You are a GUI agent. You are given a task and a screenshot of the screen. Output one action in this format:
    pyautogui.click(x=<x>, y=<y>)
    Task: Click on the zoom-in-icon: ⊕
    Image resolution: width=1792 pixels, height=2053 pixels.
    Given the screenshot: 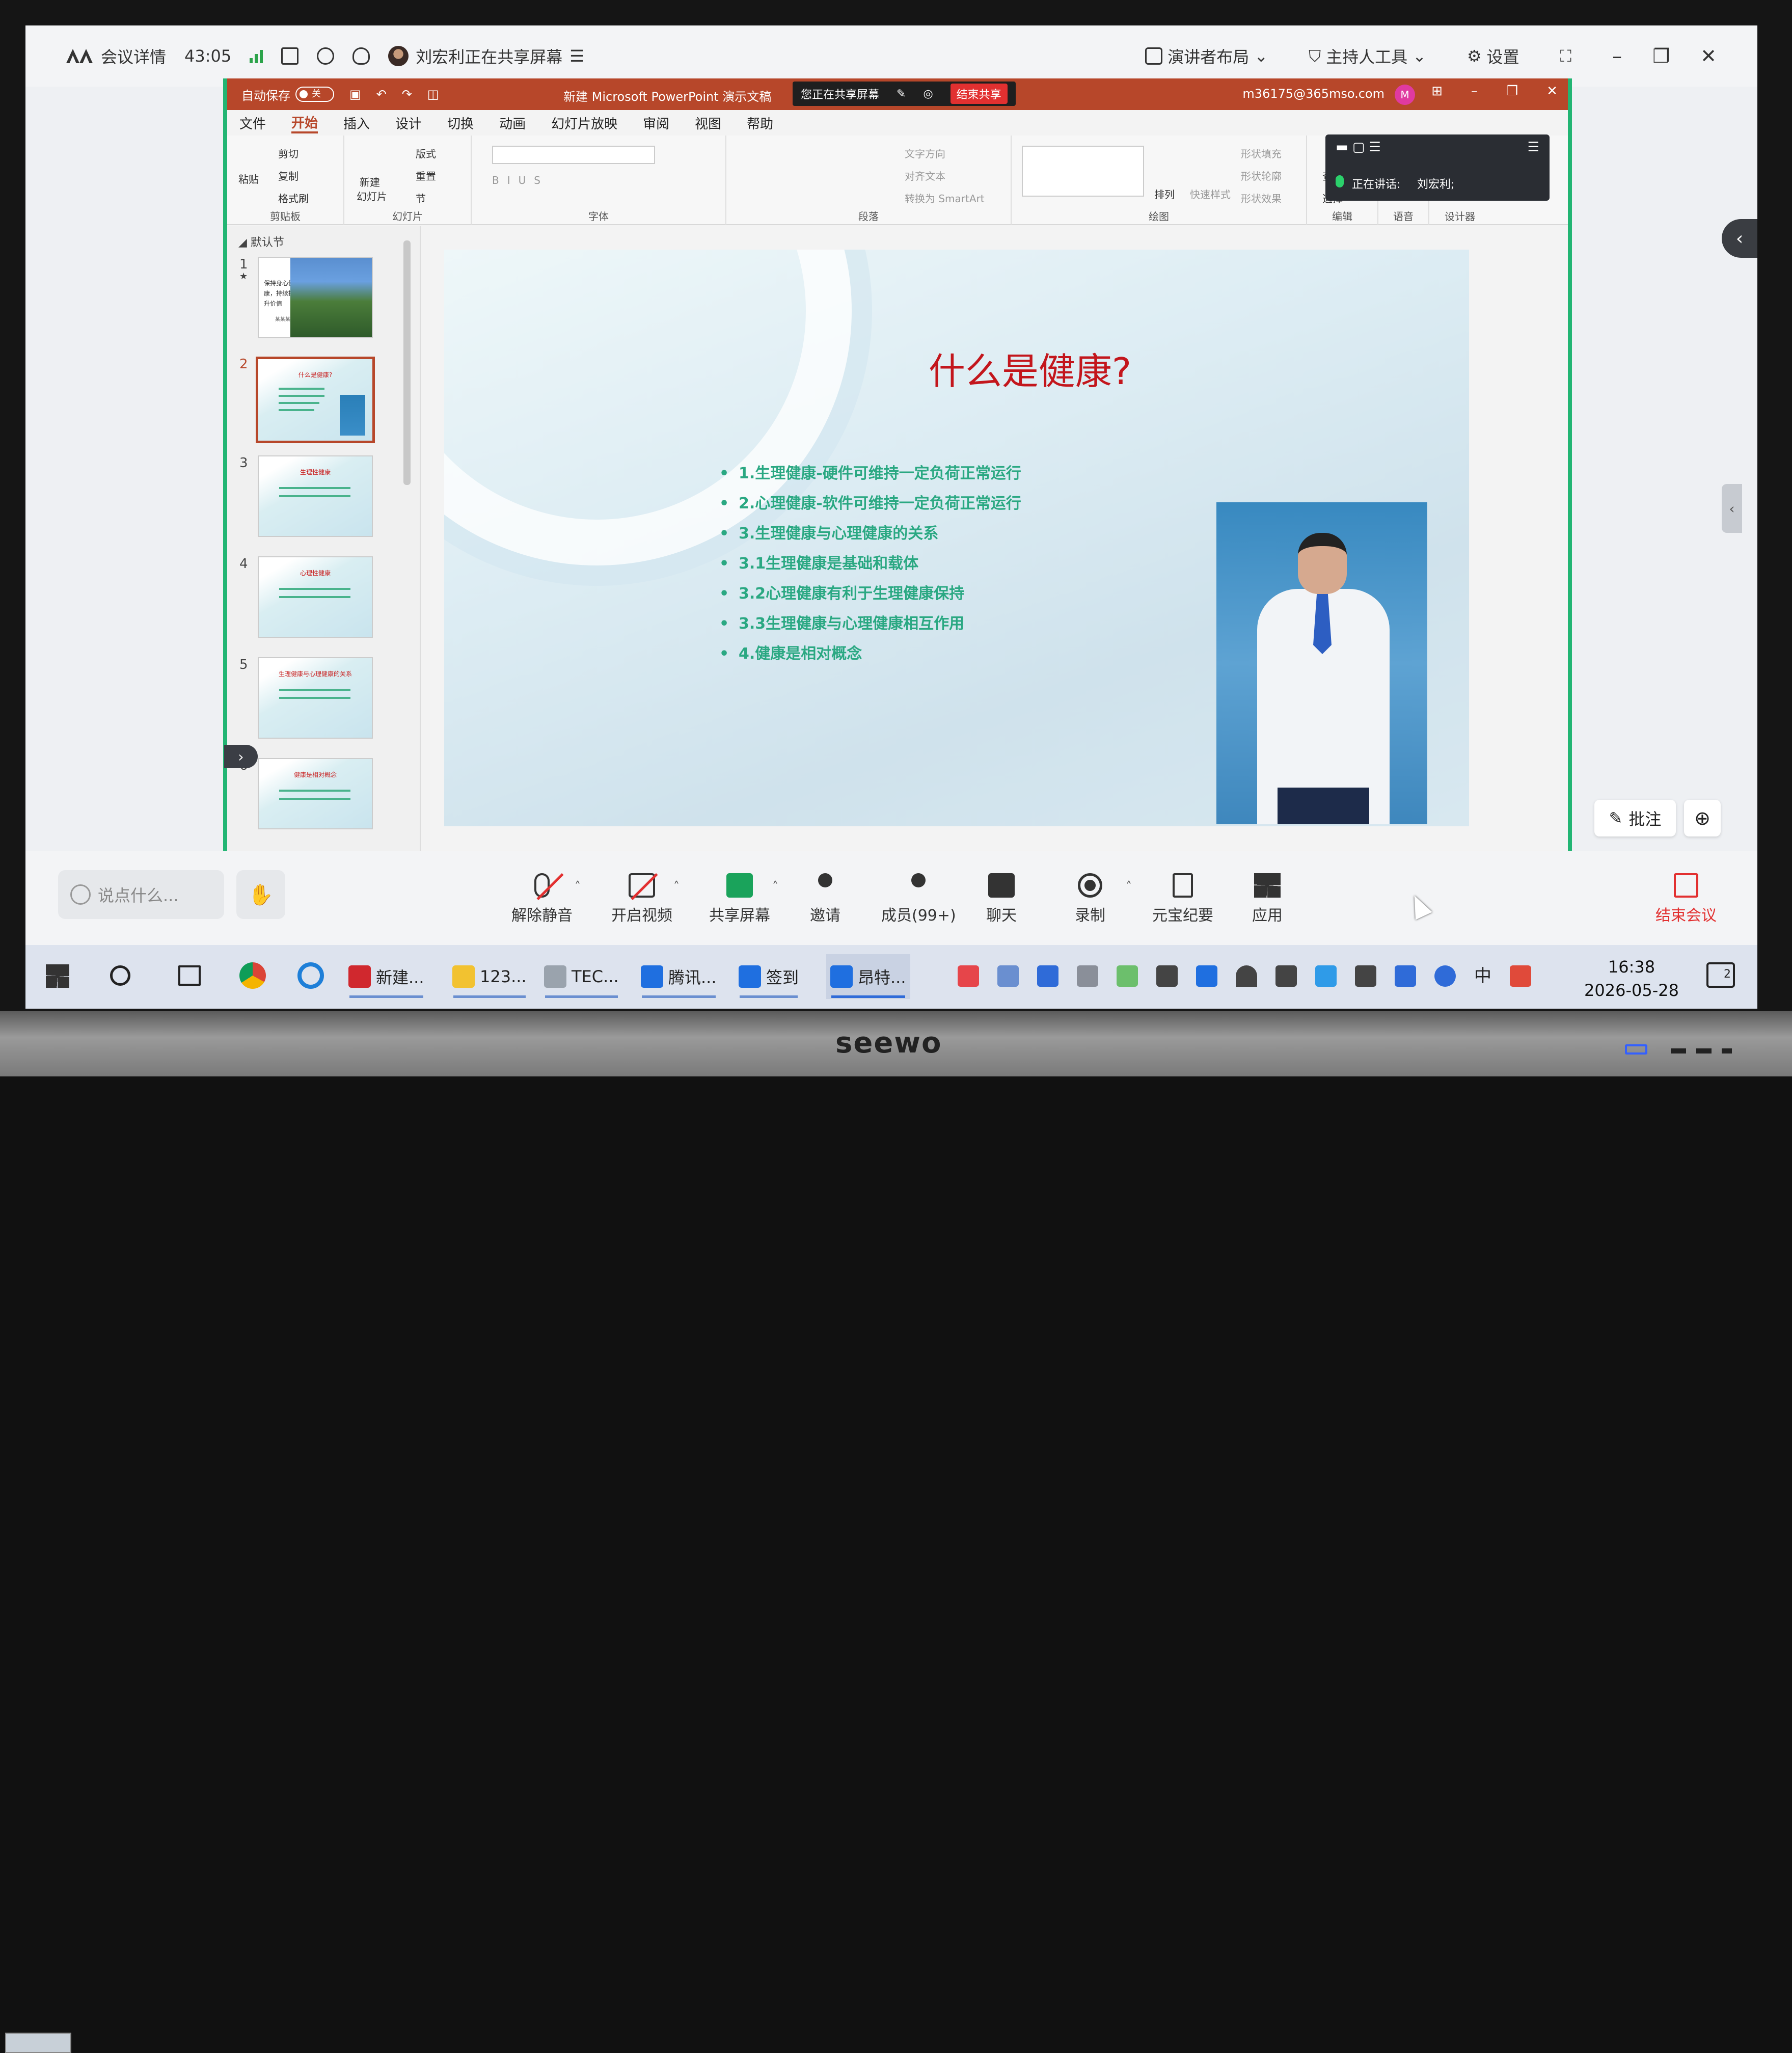 What is the action you would take?
    pyautogui.click(x=1703, y=818)
    